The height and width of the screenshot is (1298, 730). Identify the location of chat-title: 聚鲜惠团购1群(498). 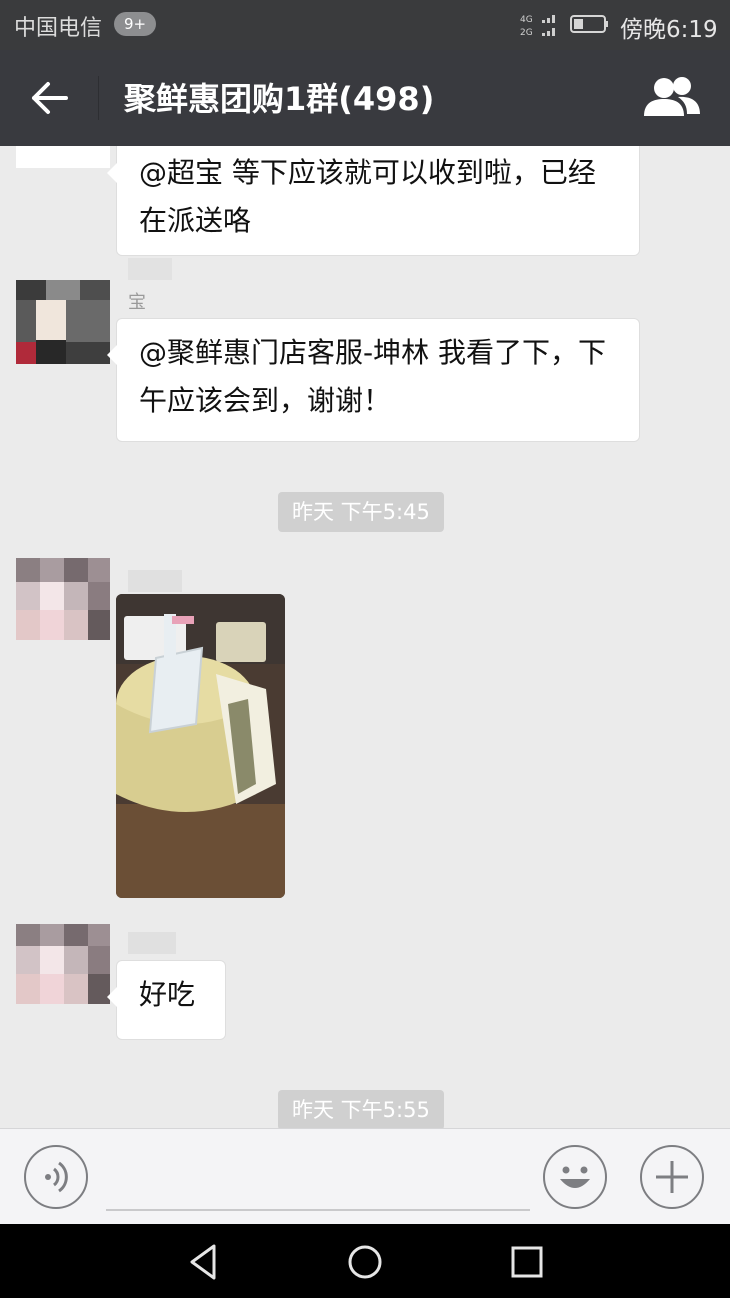
(279, 99).